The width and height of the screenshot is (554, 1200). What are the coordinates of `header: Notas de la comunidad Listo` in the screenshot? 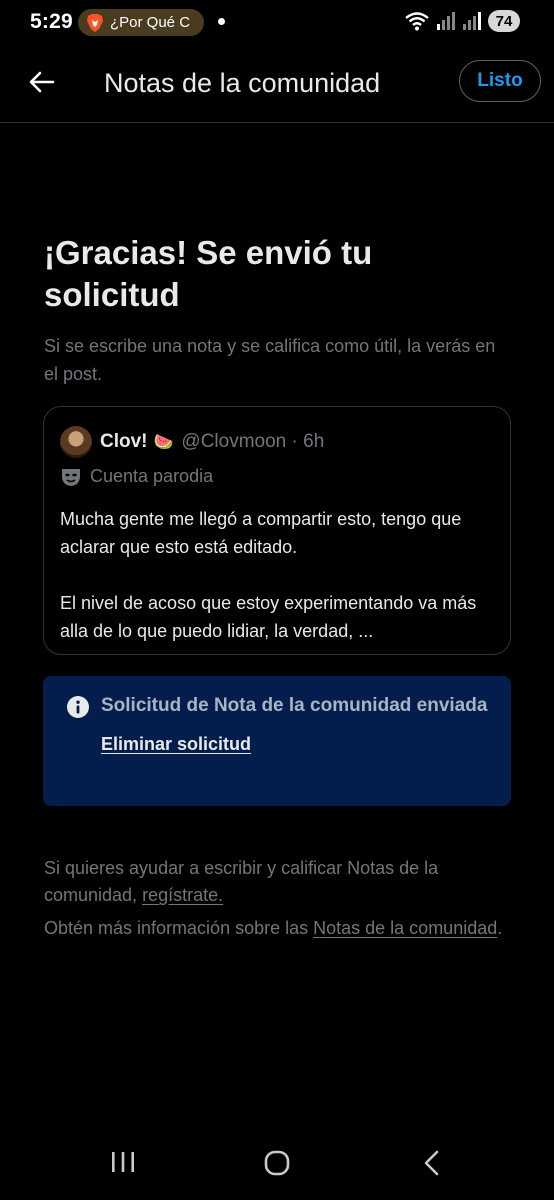 It's located at (277, 83).